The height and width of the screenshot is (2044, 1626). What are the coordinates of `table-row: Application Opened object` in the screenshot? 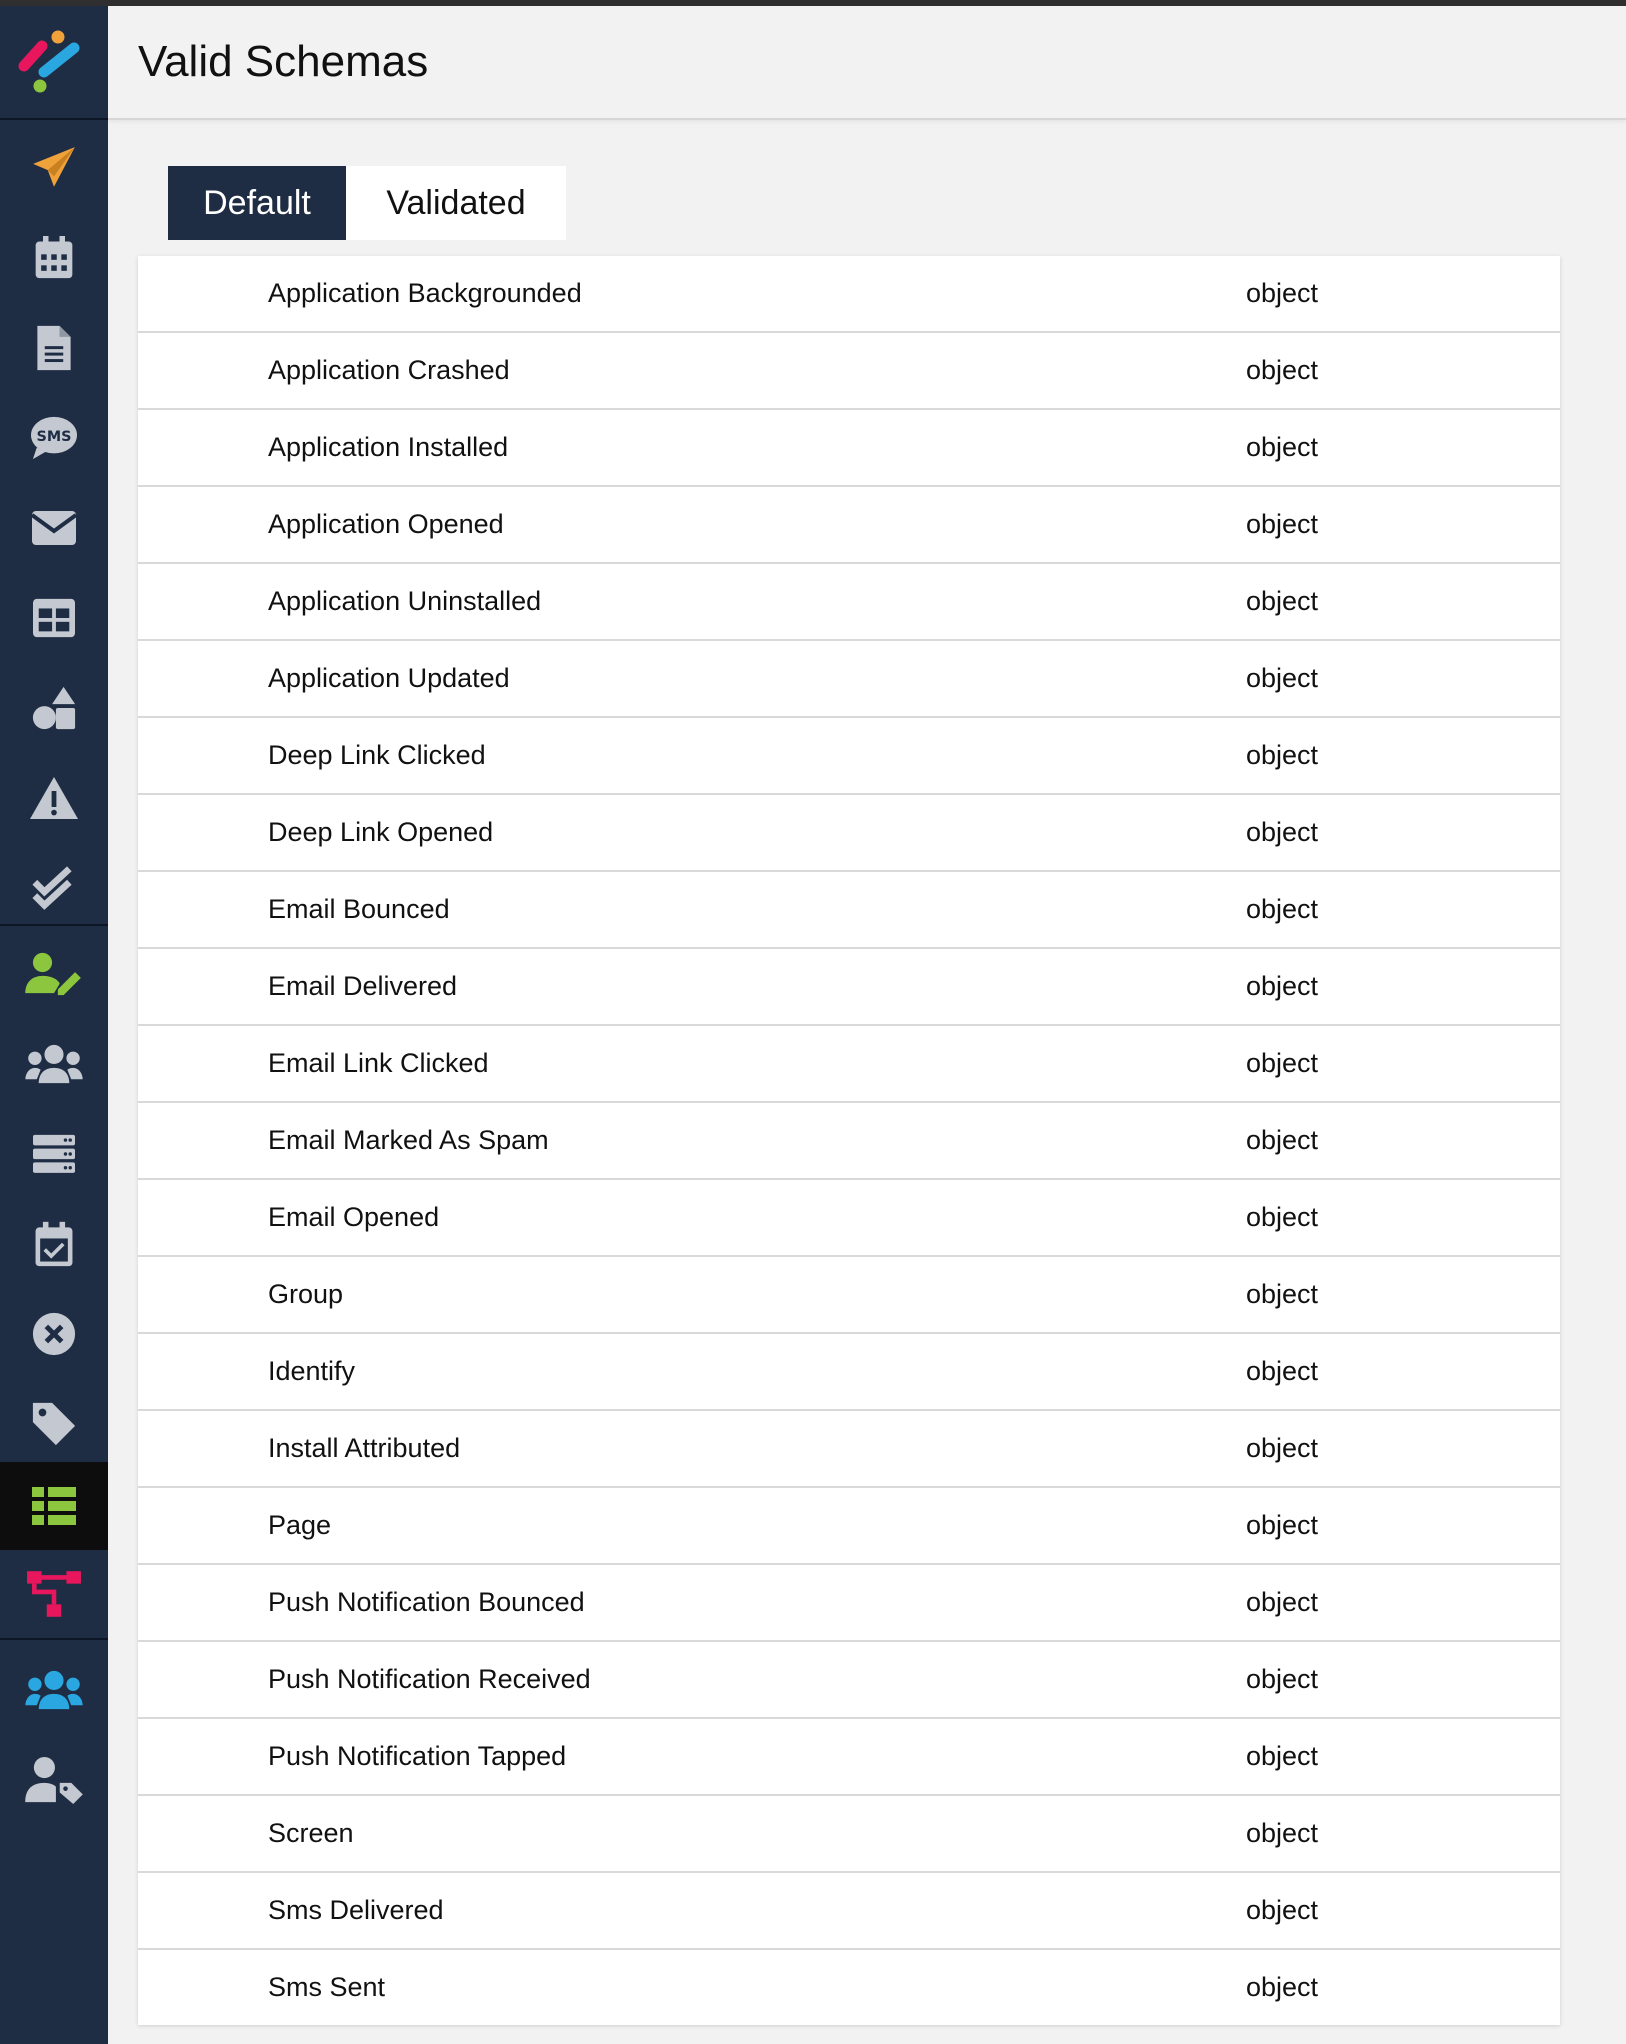 It's located at (849, 525).